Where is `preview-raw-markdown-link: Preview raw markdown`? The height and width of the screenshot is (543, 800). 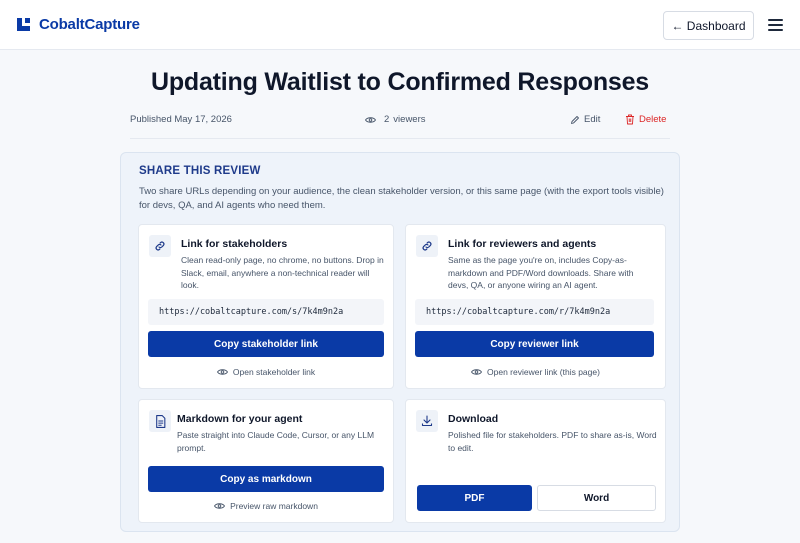 preview-raw-markdown-link: Preview raw markdown is located at coordinates (266, 506).